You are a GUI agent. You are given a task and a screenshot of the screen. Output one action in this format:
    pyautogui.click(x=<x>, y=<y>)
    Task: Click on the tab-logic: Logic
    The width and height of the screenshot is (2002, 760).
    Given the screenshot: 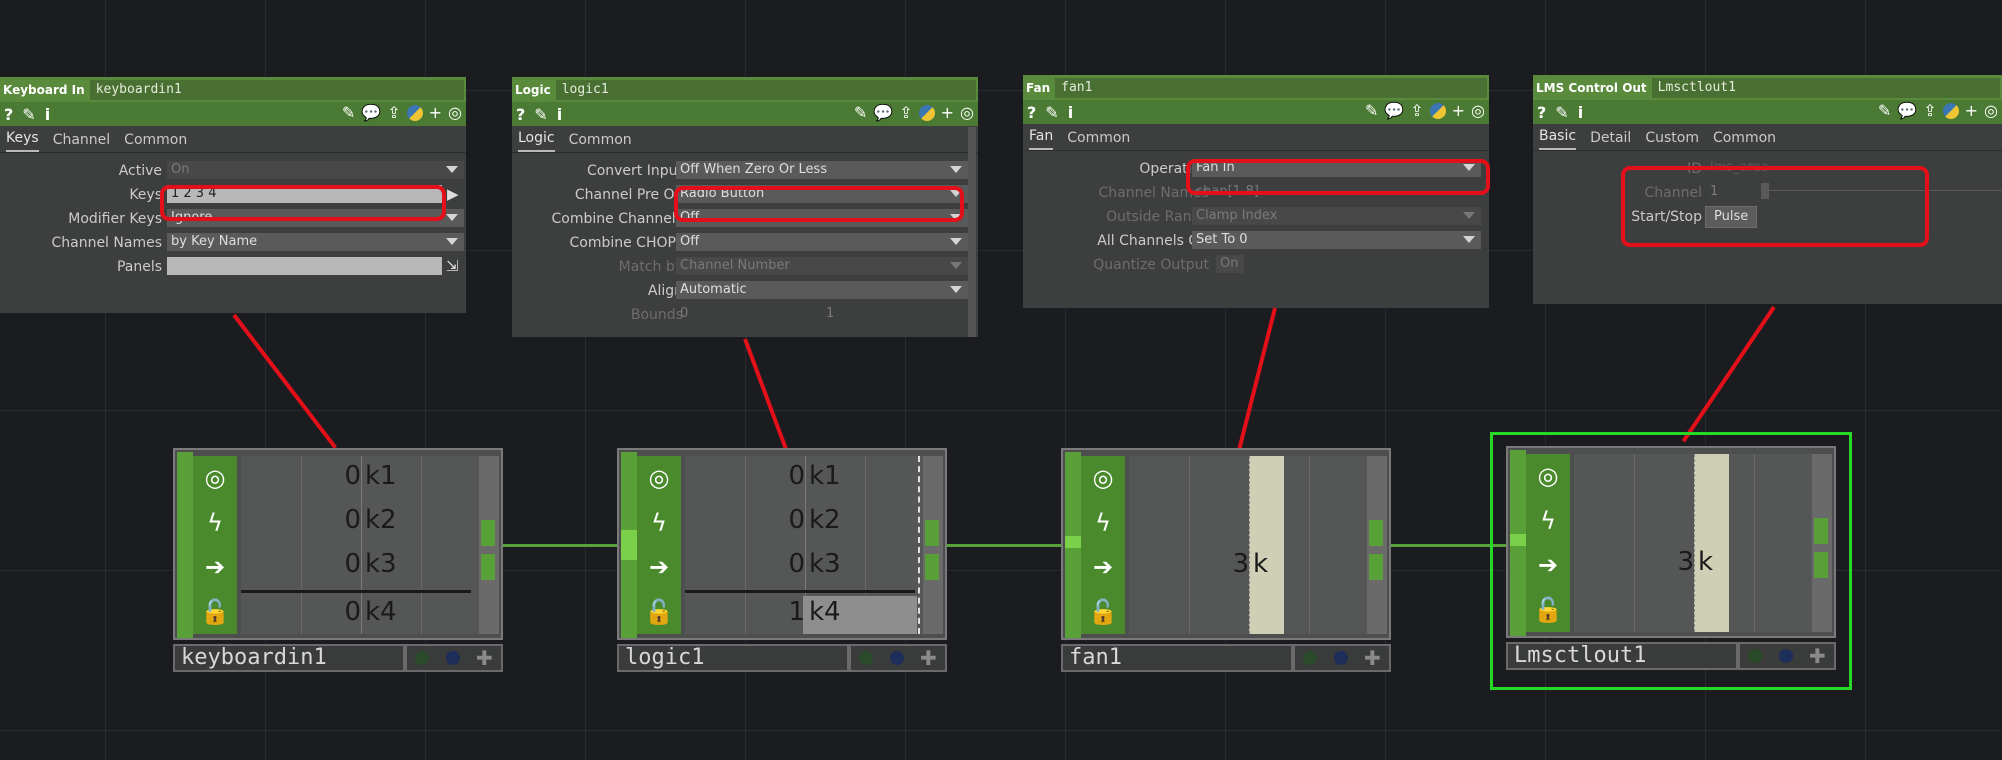 What is the action you would take?
    pyautogui.click(x=536, y=141)
    